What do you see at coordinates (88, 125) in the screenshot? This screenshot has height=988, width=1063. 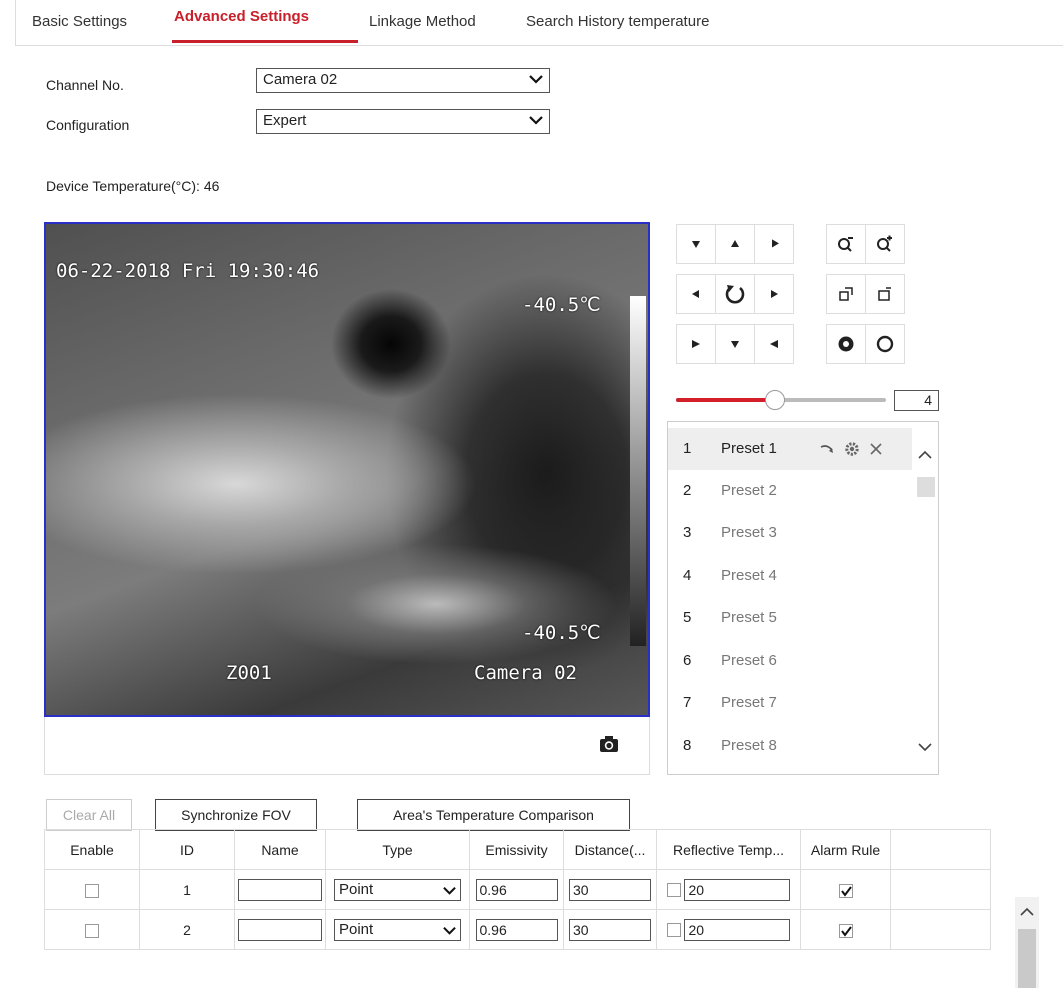 I see `configuration-label: Configuration` at bounding box center [88, 125].